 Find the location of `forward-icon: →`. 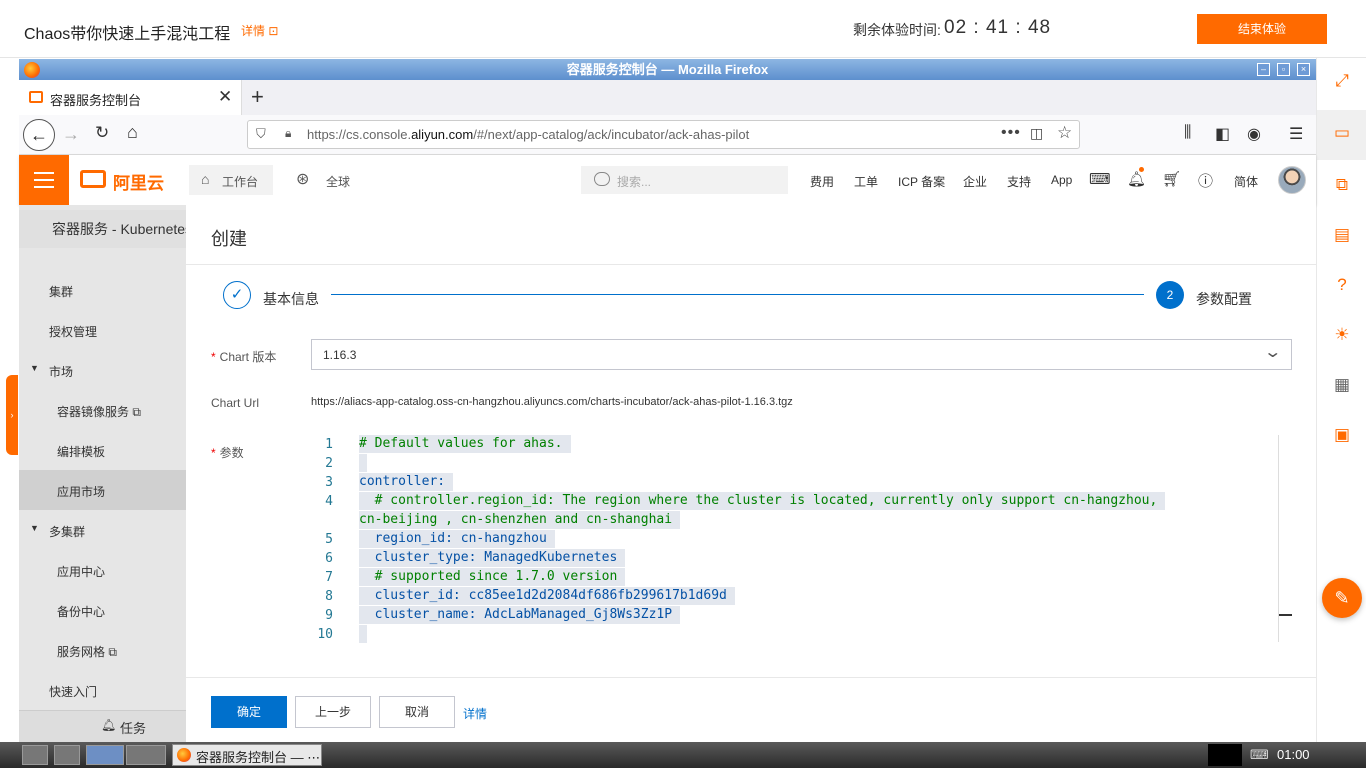

forward-icon: → is located at coordinates (71, 134).